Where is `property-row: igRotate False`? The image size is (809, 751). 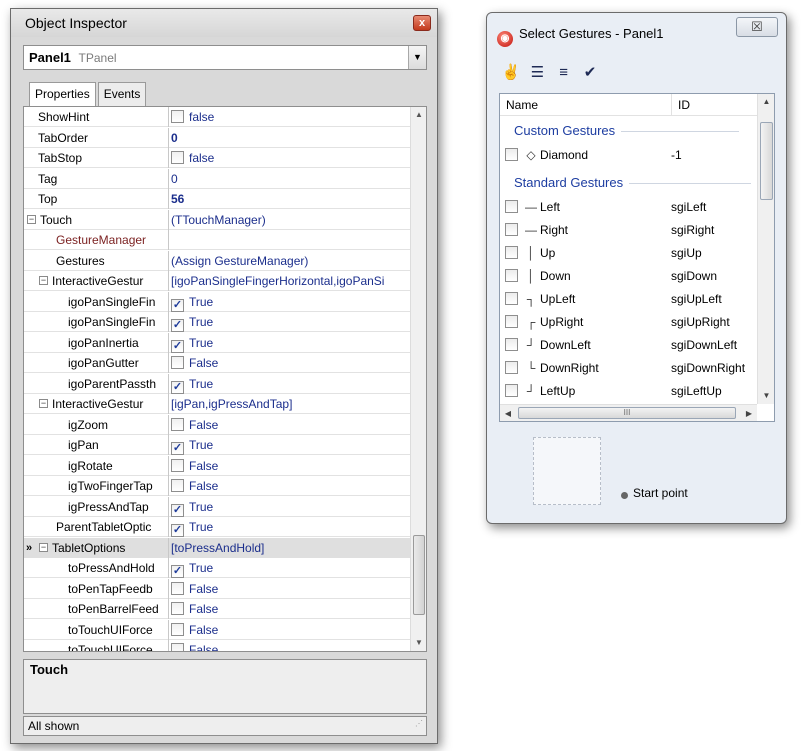
property-row: igRotate False is located at coordinates (217, 465).